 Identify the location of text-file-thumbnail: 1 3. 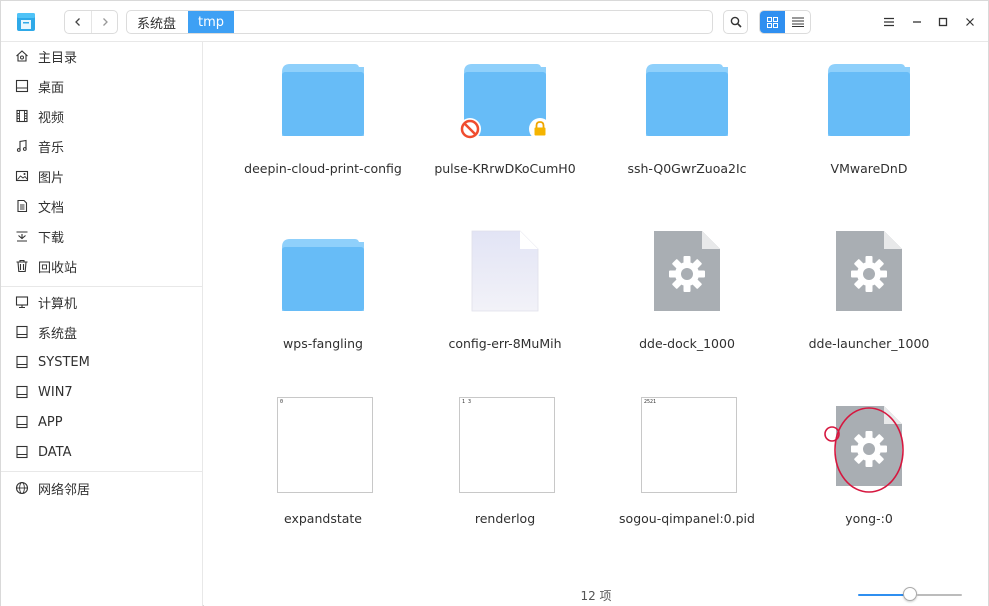
(505, 453).